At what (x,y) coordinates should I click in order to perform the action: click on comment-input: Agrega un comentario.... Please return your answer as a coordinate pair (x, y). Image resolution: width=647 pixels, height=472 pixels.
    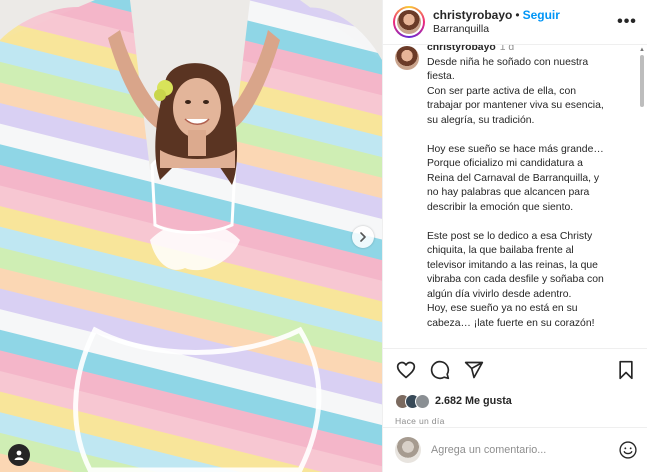
    Looking at the image, I should click on (524, 450).